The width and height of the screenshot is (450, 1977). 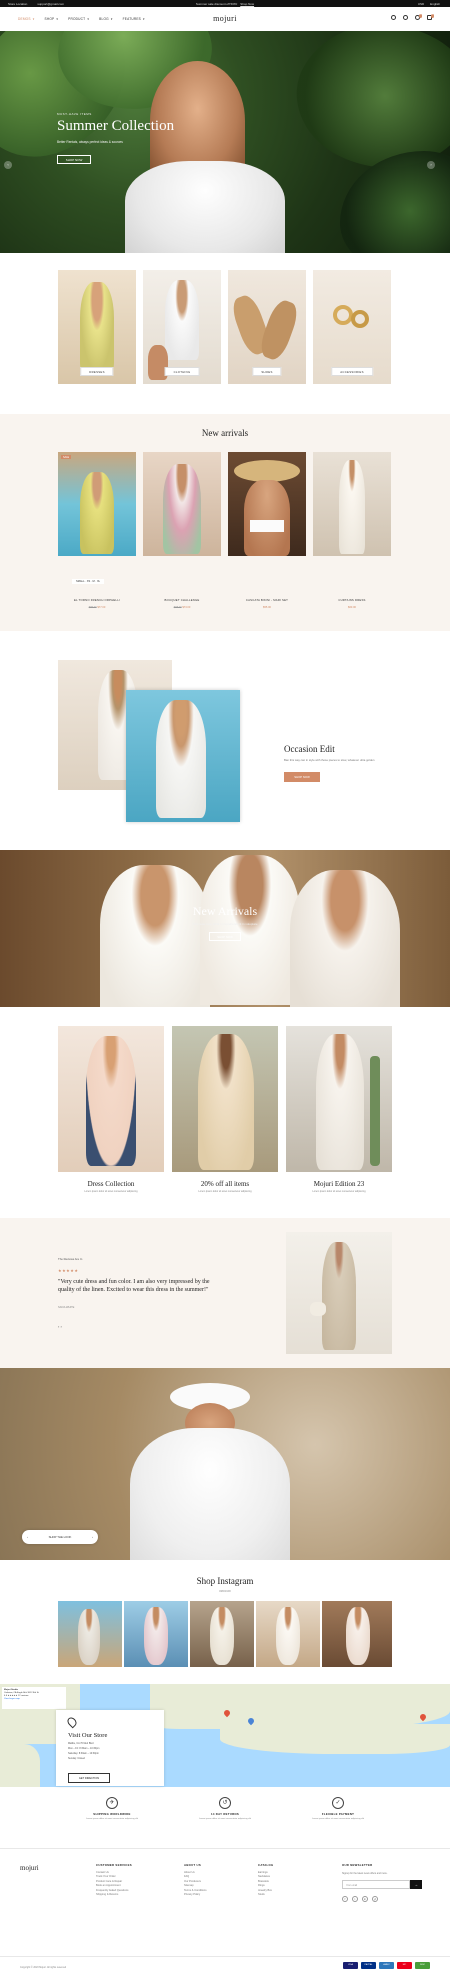 What do you see at coordinates (225, 928) in the screenshot?
I see `new-arrivals-banner` at bounding box center [225, 928].